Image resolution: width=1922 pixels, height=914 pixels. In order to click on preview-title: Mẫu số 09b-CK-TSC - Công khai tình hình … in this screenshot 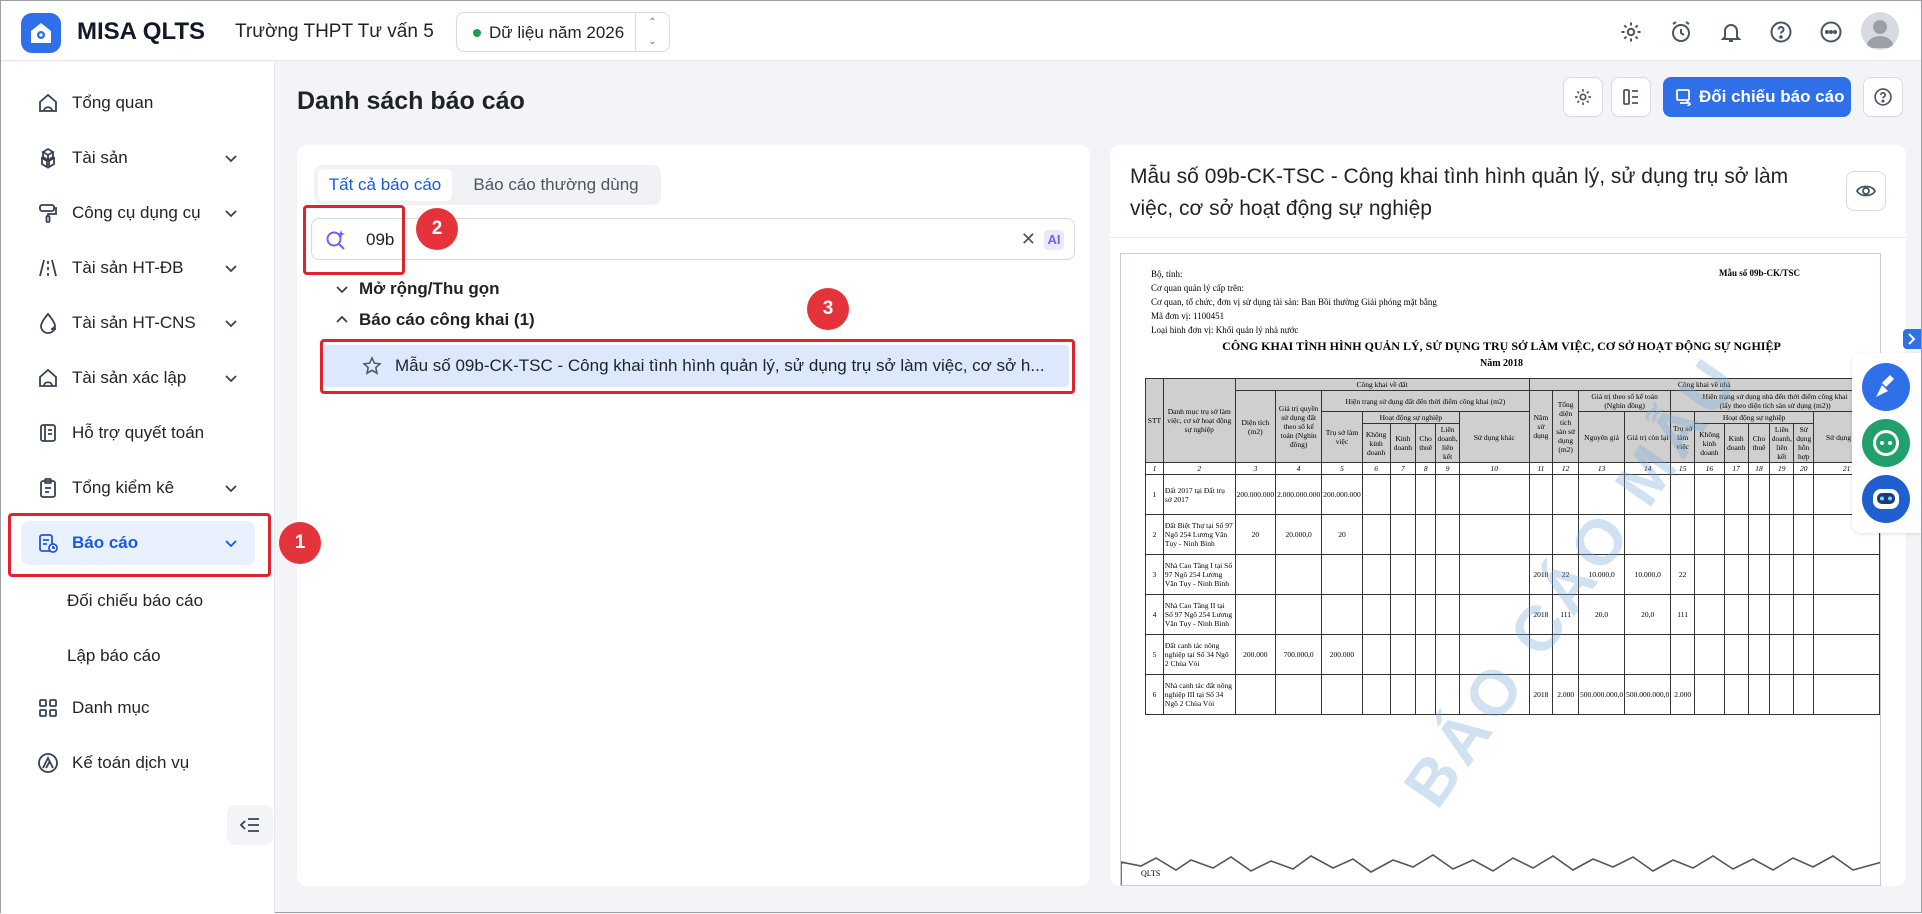, I will do `click(1459, 192)`.